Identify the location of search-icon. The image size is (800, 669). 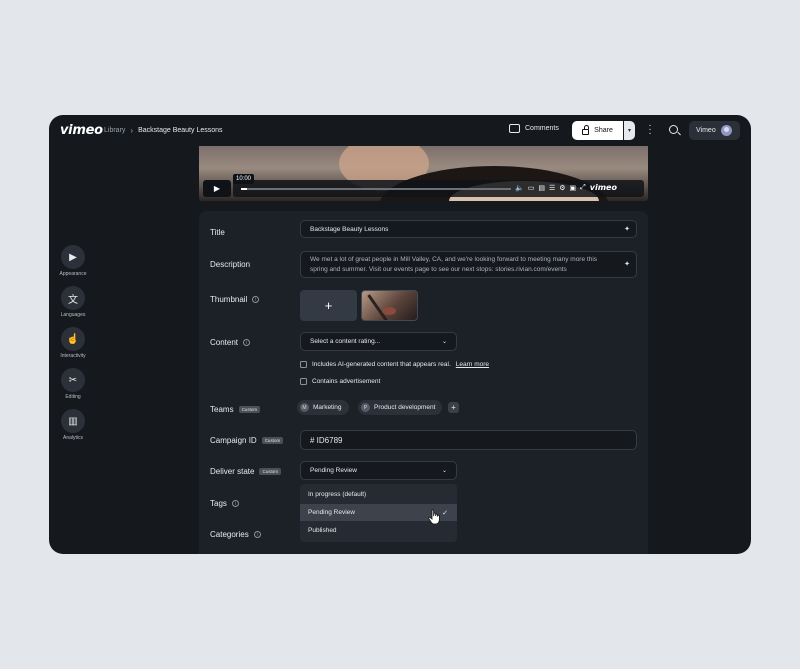
(673, 129).